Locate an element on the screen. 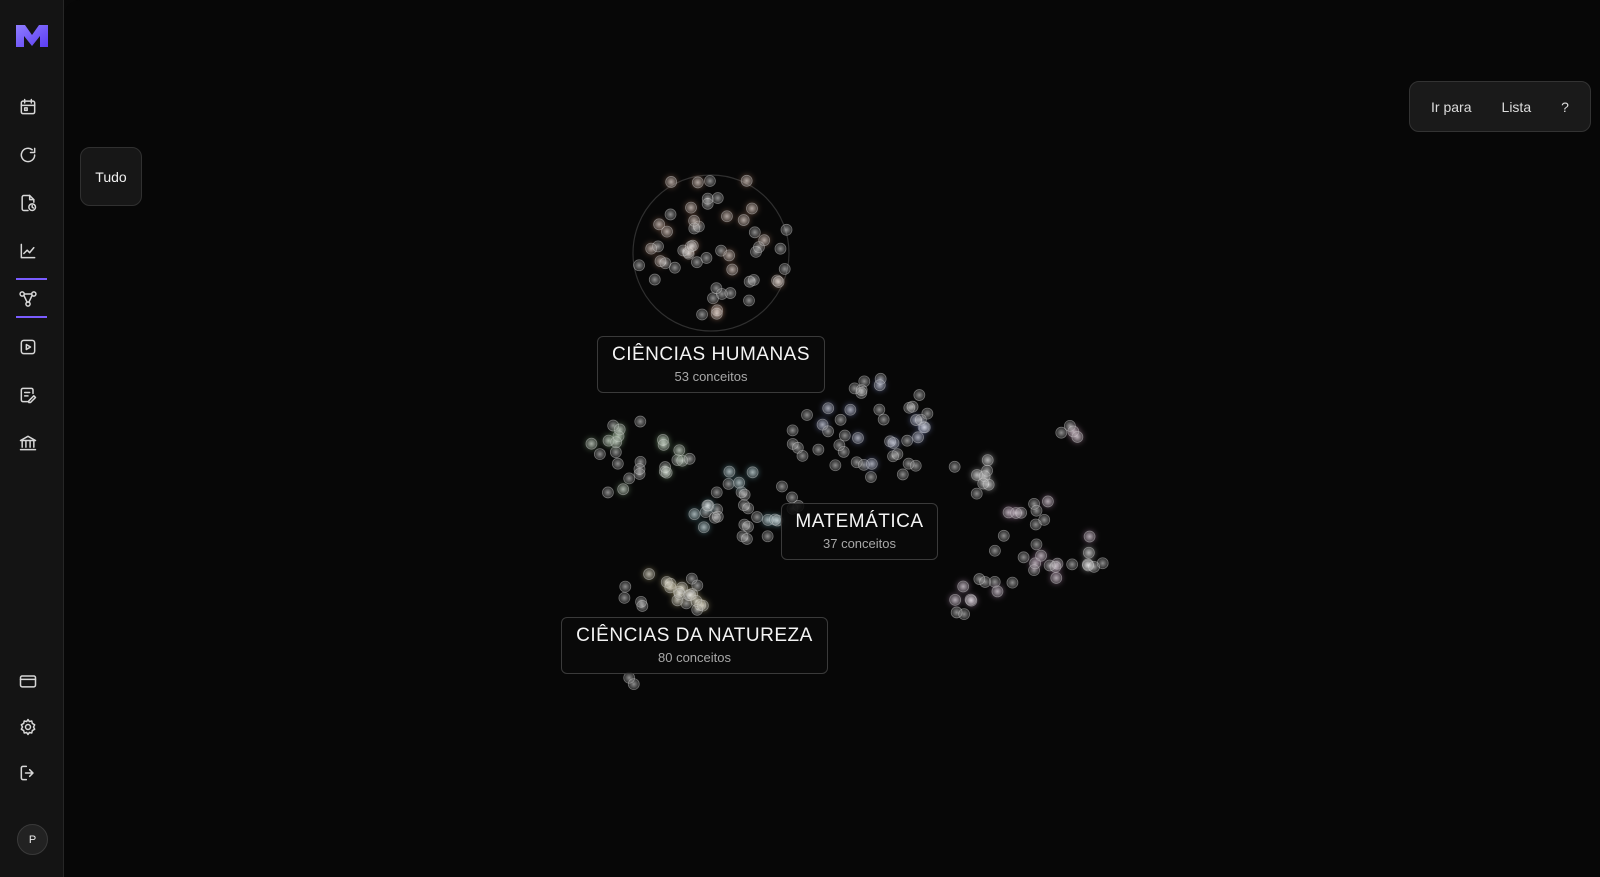  logout-icon is located at coordinates (28, 773).